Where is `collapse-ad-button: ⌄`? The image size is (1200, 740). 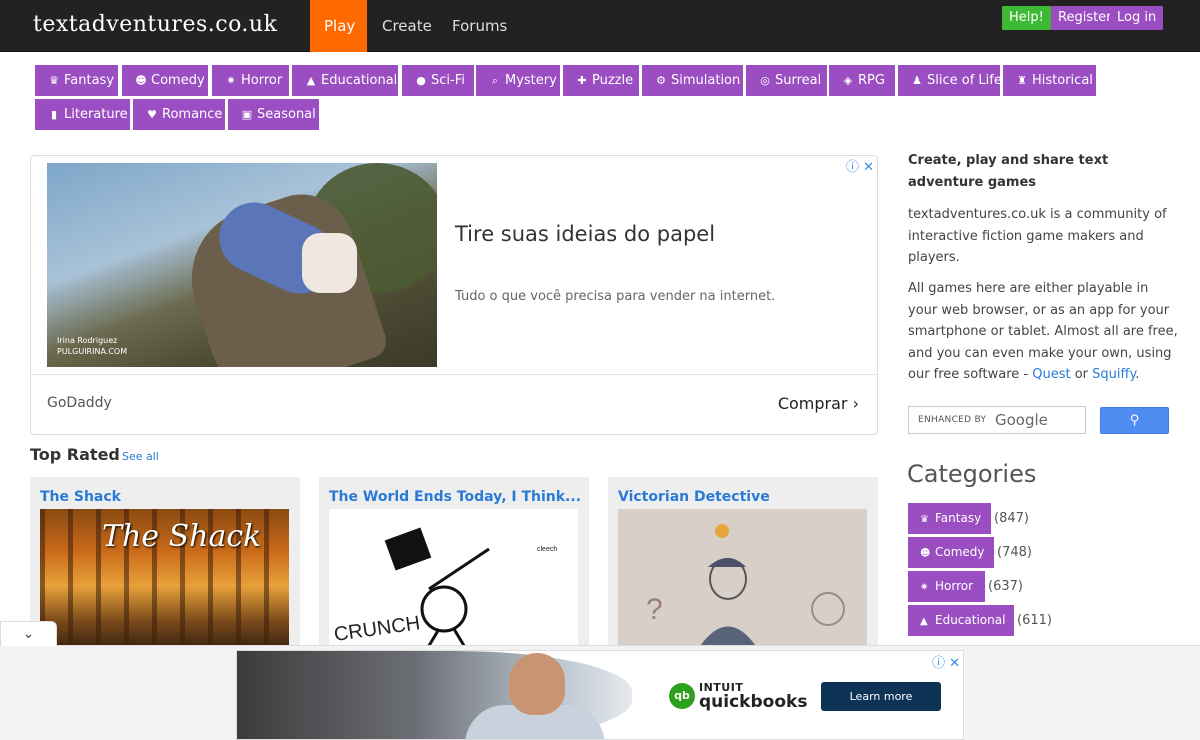
collapse-ad-button: ⌄ is located at coordinates (28, 633).